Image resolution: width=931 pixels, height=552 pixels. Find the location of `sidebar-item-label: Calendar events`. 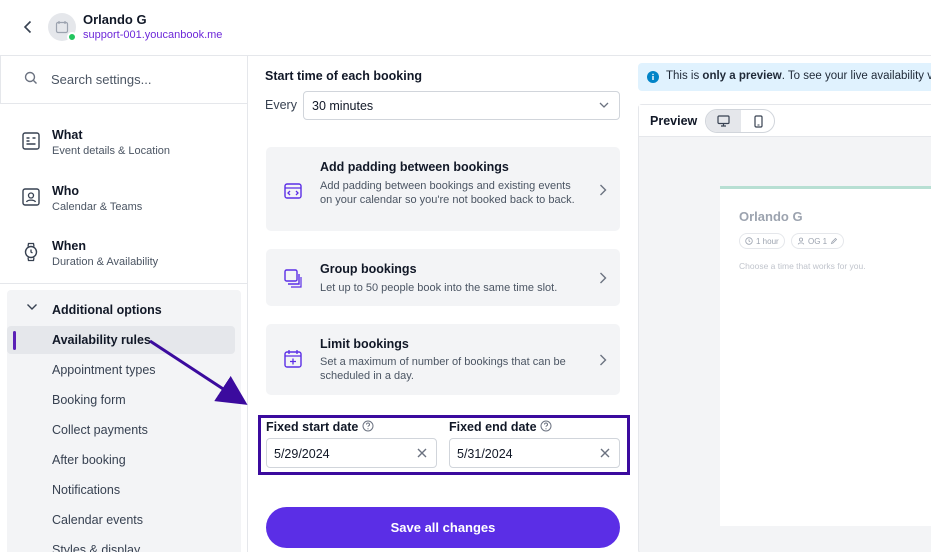

sidebar-item-label: Calendar events is located at coordinates (98, 520).